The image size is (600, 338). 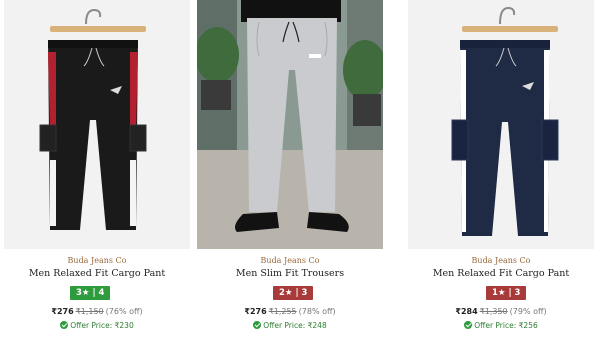 What do you see at coordinates (90, 293) in the screenshot?
I see `rating-badge: 3★ | 4` at bounding box center [90, 293].